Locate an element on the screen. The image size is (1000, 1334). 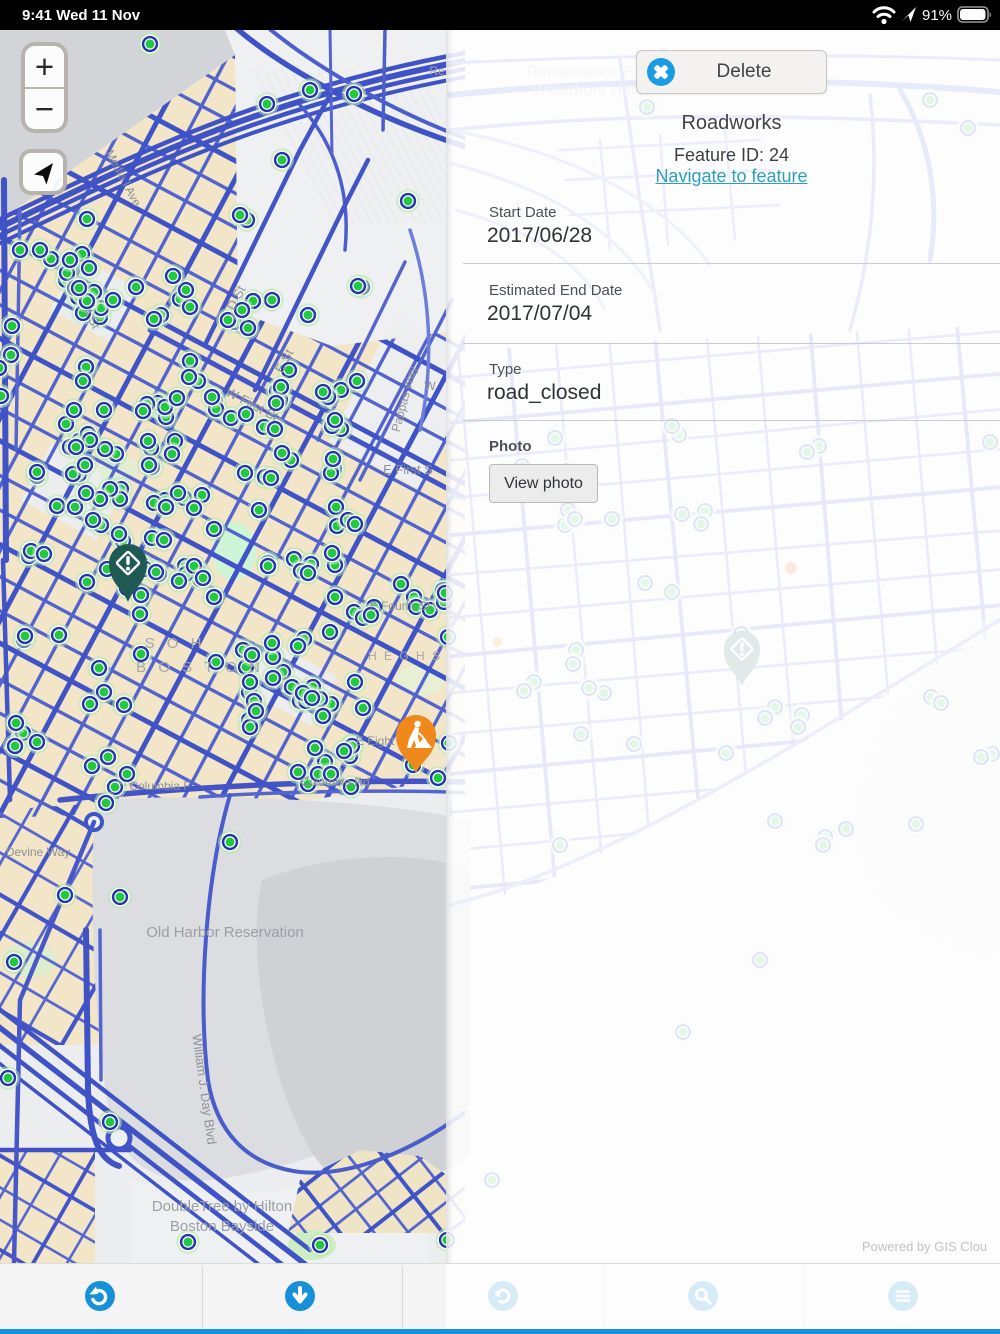
svg-text: S O H is located at coordinates (175, 643).